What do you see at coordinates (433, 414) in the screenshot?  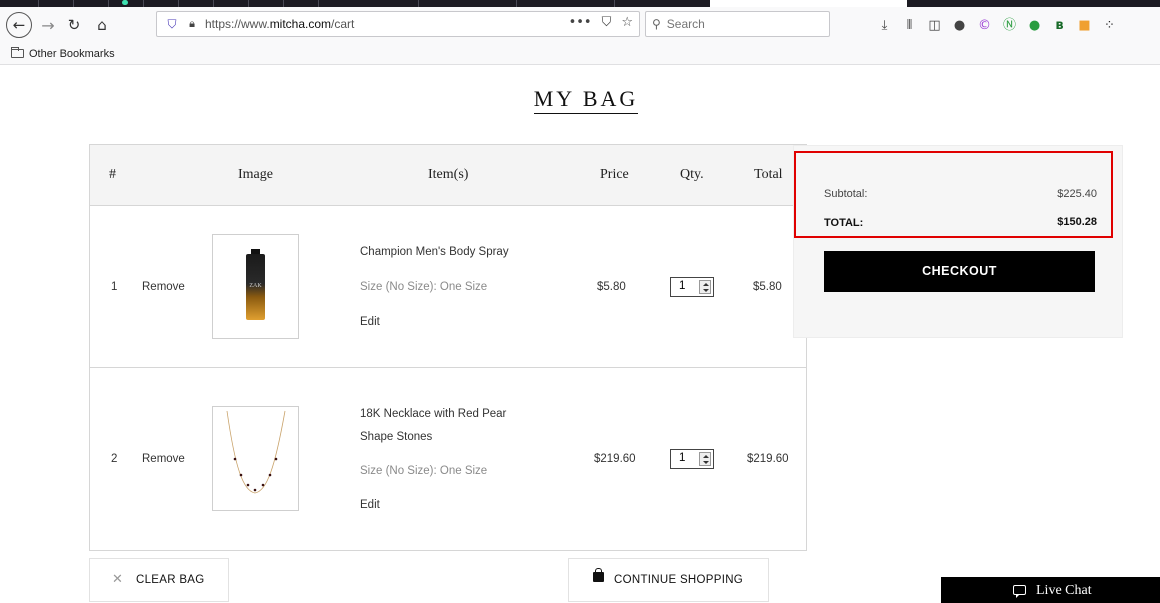 I see `product-name: 18K Necklace with Red Pear` at bounding box center [433, 414].